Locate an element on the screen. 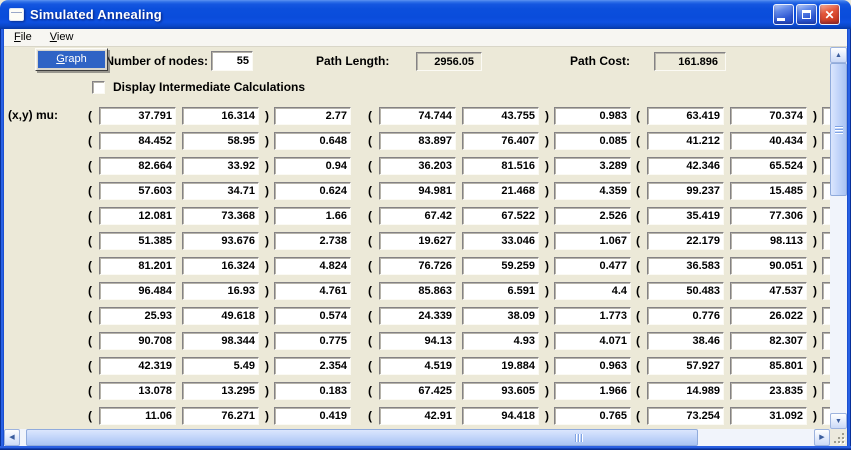 The height and width of the screenshot is (450, 851). x-field: 50.483 is located at coordinates (685, 291).